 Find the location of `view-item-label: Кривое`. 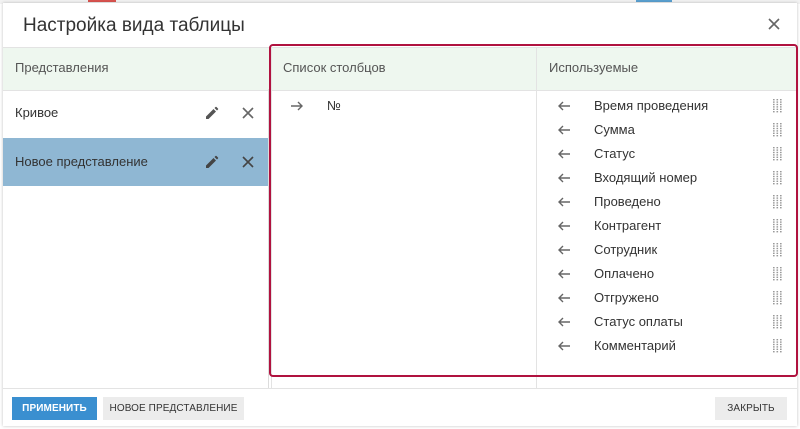

view-item-label: Кривое is located at coordinates (37, 112).